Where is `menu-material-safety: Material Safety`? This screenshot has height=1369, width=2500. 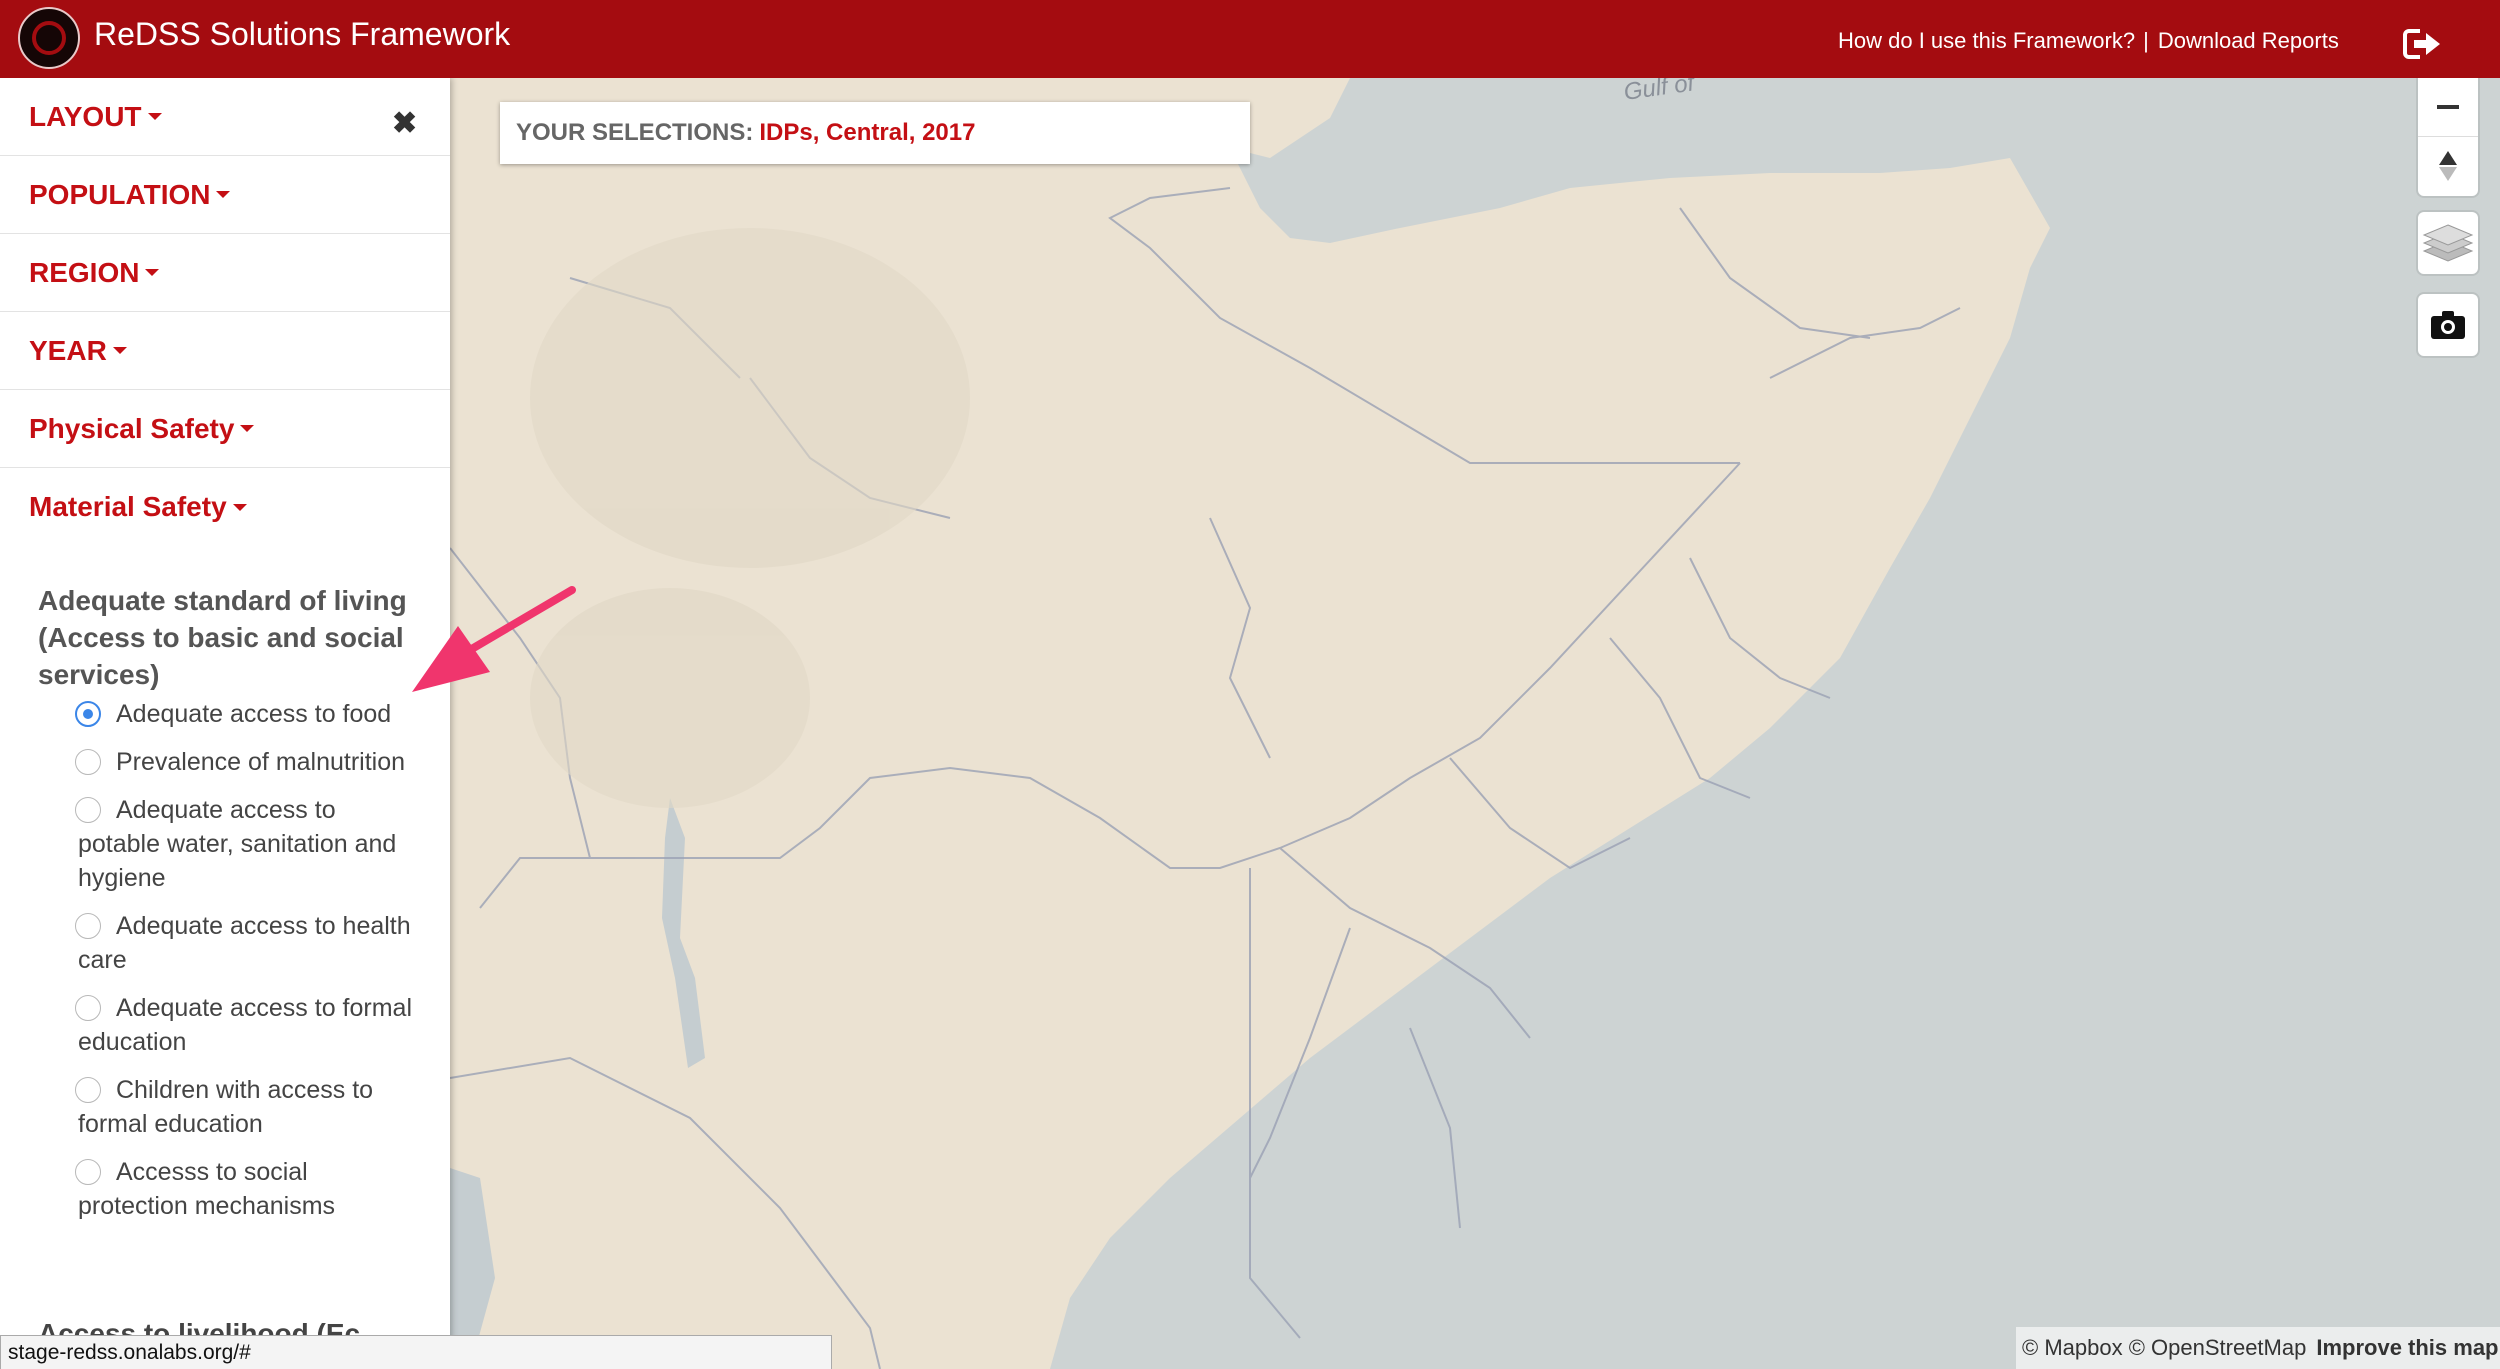
menu-material-safety: Material Safety is located at coordinates (225, 507).